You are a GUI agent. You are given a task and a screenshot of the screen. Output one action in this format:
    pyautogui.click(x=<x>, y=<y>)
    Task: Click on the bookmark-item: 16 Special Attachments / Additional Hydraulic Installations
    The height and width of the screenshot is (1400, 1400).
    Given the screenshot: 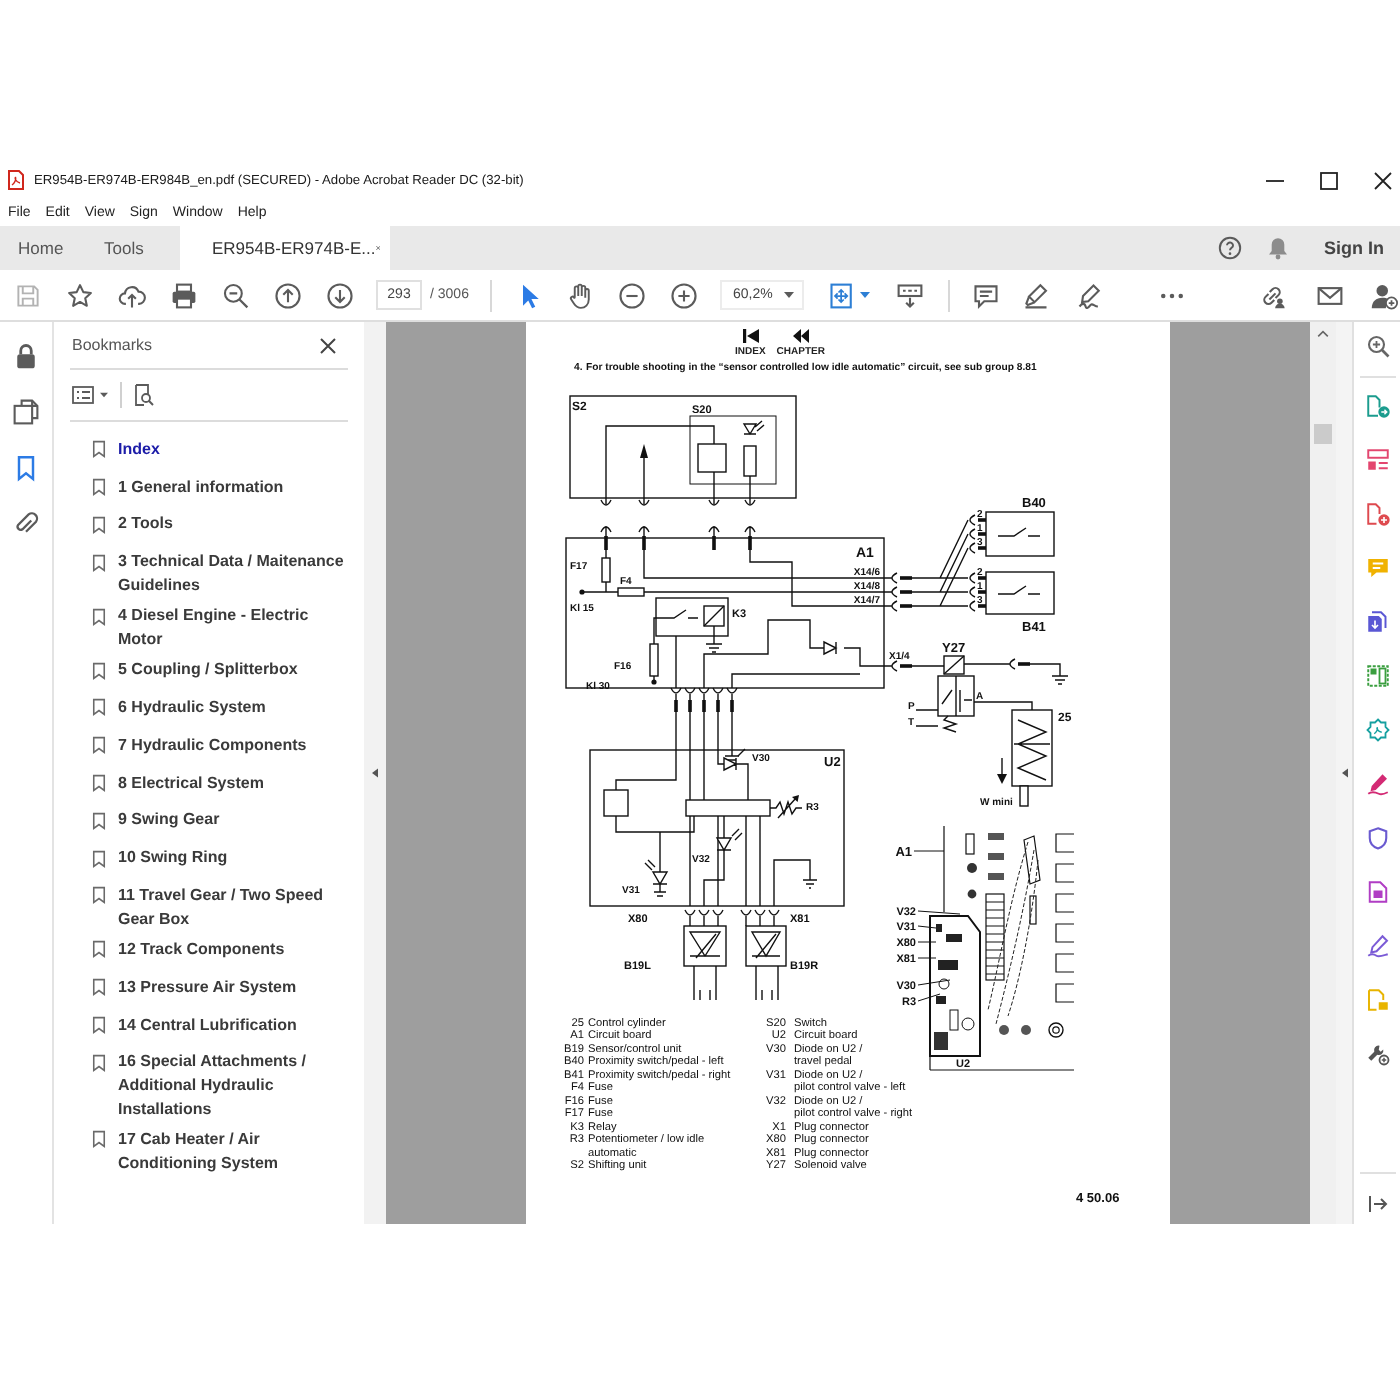 What is the action you would take?
    pyautogui.click(x=209, y=1086)
    